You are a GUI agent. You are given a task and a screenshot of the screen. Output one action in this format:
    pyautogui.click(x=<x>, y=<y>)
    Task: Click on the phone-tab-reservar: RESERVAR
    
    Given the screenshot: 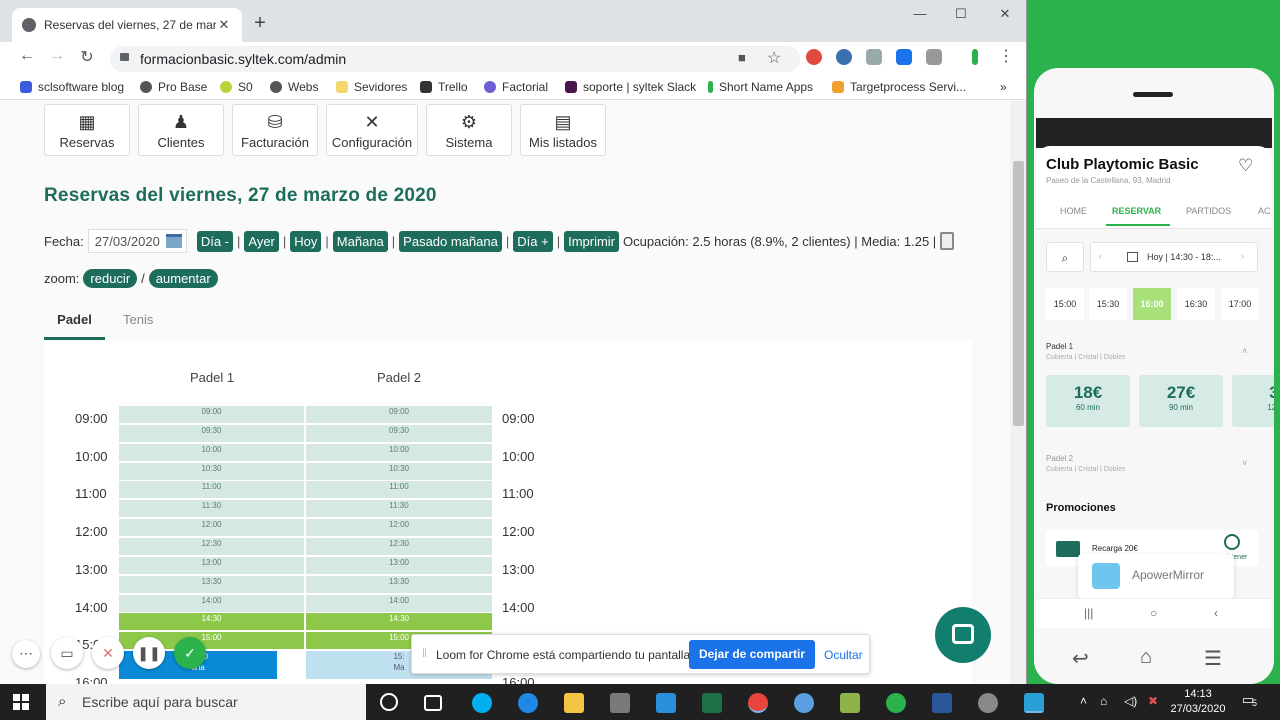 What is the action you would take?
    pyautogui.click(x=1136, y=211)
    